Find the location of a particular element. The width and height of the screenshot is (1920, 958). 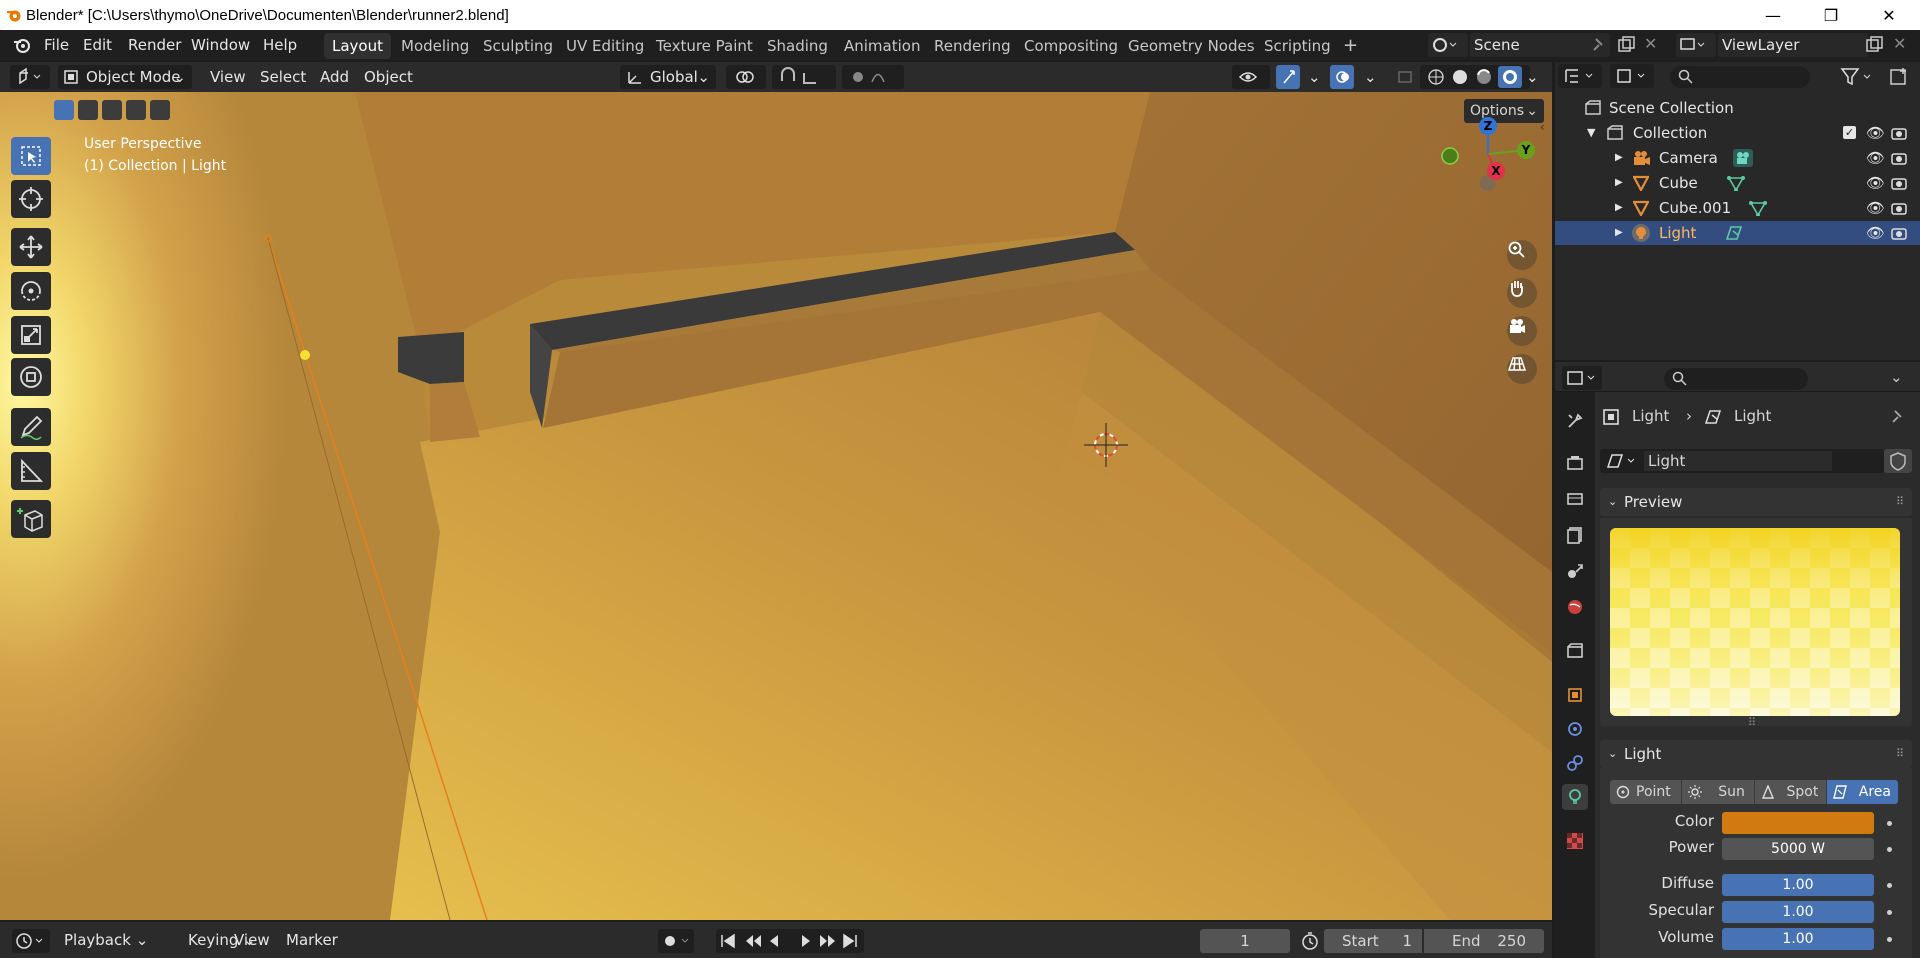

scene-name-field: Scene is located at coordinates (1540, 45).